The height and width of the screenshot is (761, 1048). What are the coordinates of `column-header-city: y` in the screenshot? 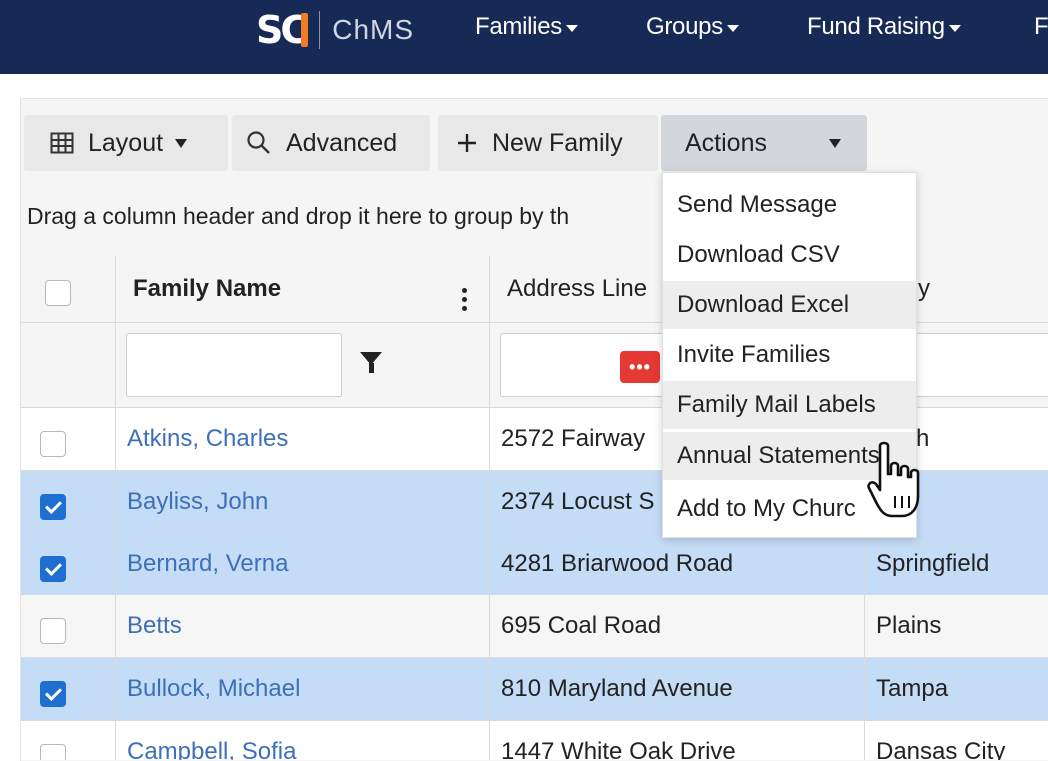 It's located at (978, 289).